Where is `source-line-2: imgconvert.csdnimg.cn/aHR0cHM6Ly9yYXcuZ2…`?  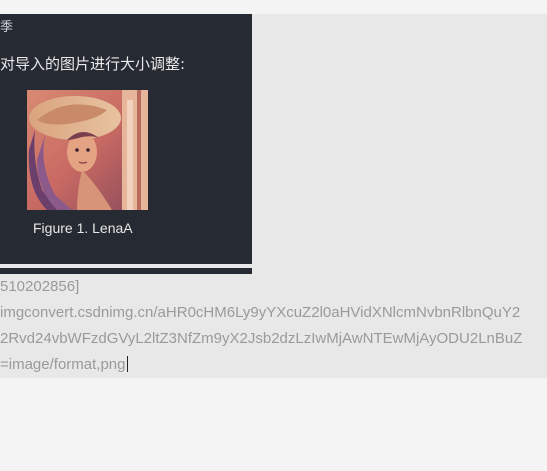
source-line-2: imgconvert.csdnimg.cn/aHR0cHM6Ly9yYXcuZ2… is located at coordinates (260, 312).